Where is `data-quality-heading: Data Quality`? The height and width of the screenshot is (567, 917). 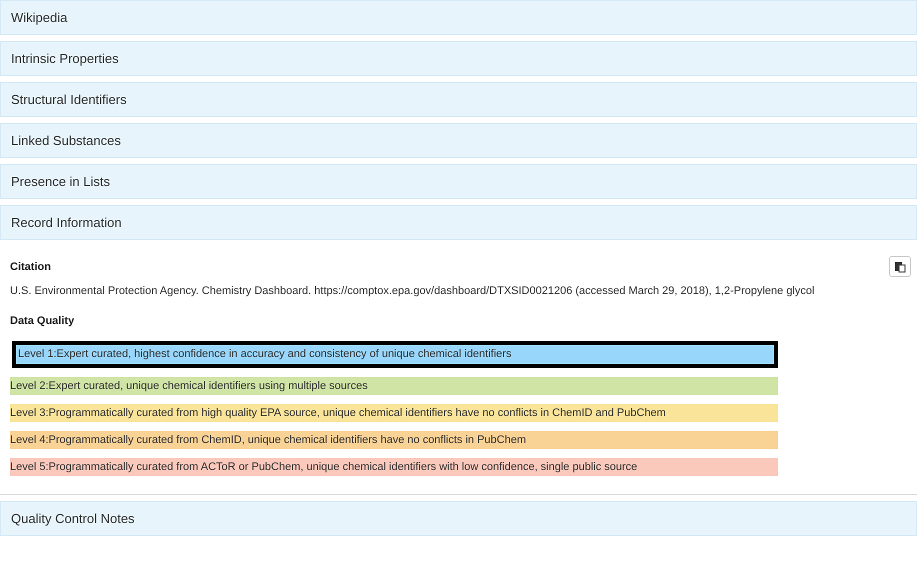
data-quality-heading: Data Quality is located at coordinates (43, 321).